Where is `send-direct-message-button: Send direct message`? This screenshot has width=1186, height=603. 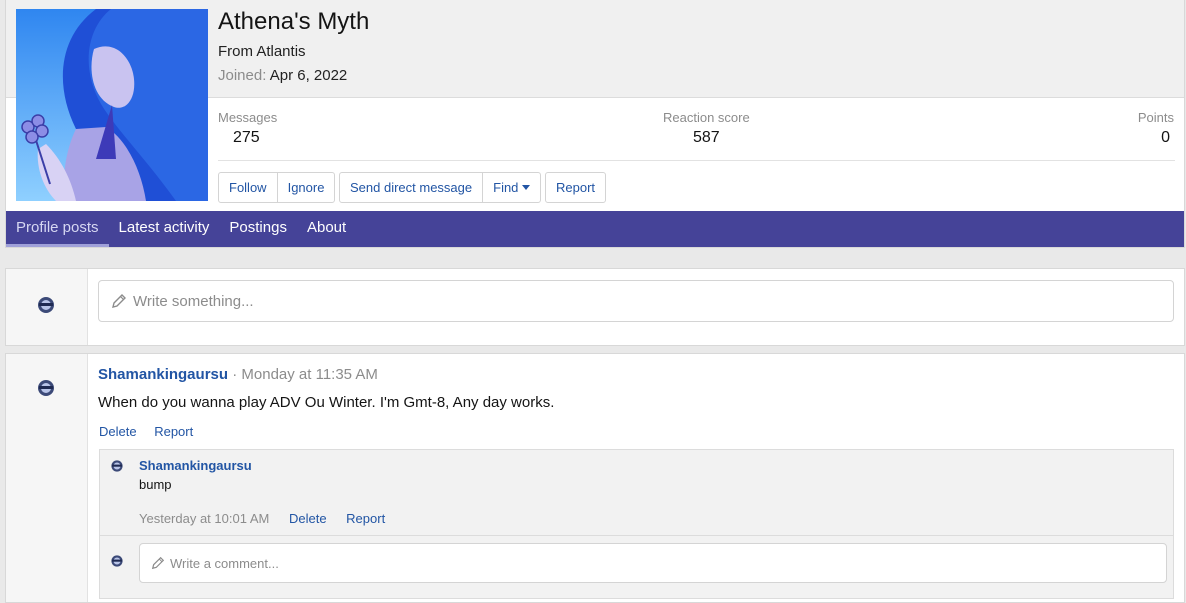 send-direct-message-button: Send direct message is located at coordinates (412, 187).